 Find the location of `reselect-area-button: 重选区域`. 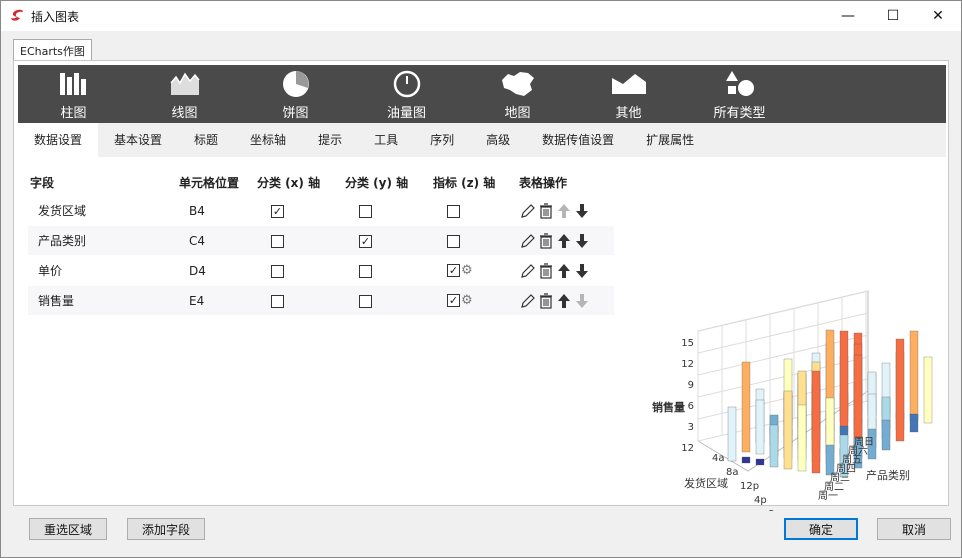

reselect-area-button: 重选区域 is located at coordinates (68, 529).